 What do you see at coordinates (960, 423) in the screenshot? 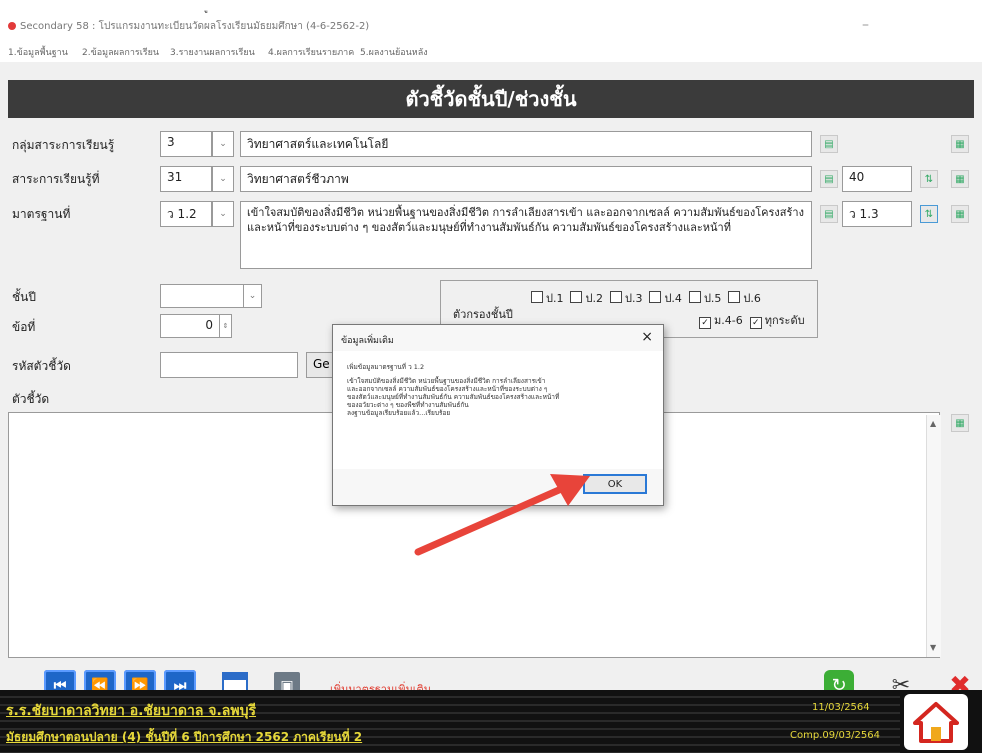
I see `save-indicator-icon: ▦` at bounding box center [960, 423].